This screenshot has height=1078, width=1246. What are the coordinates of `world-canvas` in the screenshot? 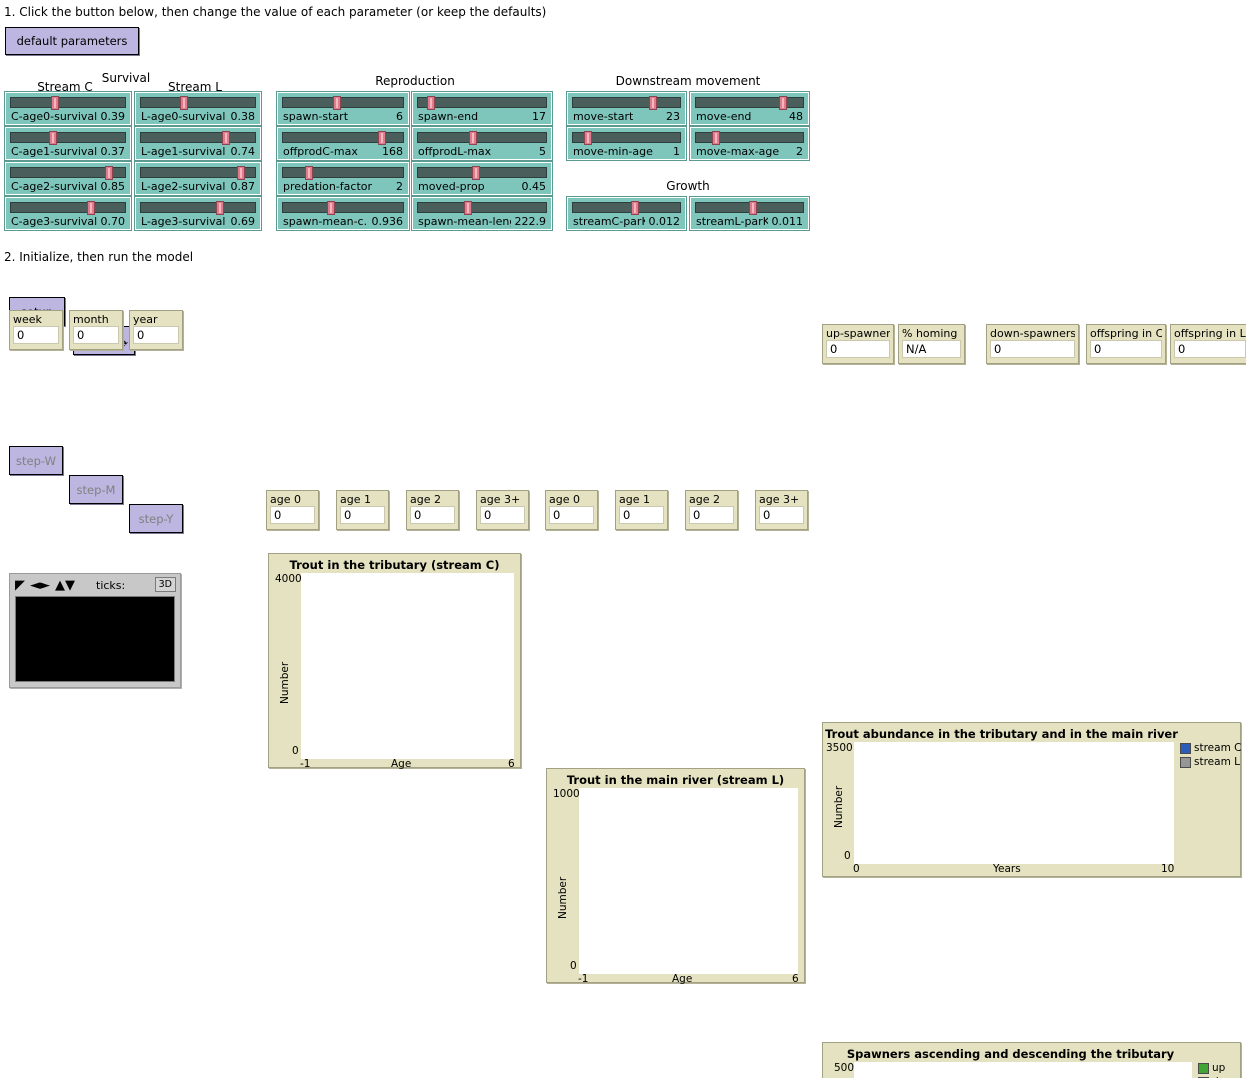 It's located at (95, 639).